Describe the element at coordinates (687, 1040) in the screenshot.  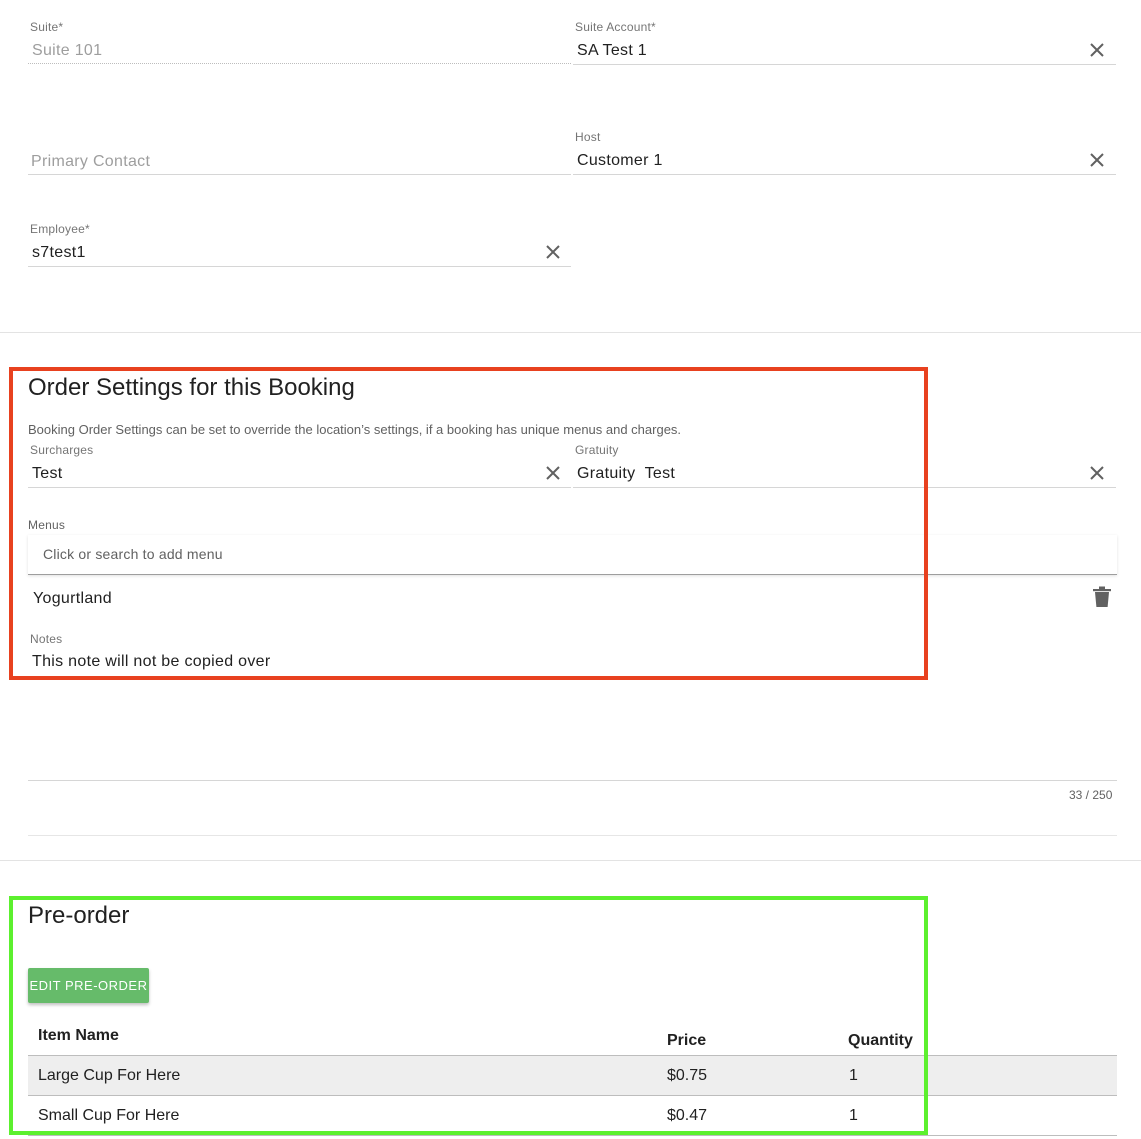
I see `column-header-price: Price` at that location.